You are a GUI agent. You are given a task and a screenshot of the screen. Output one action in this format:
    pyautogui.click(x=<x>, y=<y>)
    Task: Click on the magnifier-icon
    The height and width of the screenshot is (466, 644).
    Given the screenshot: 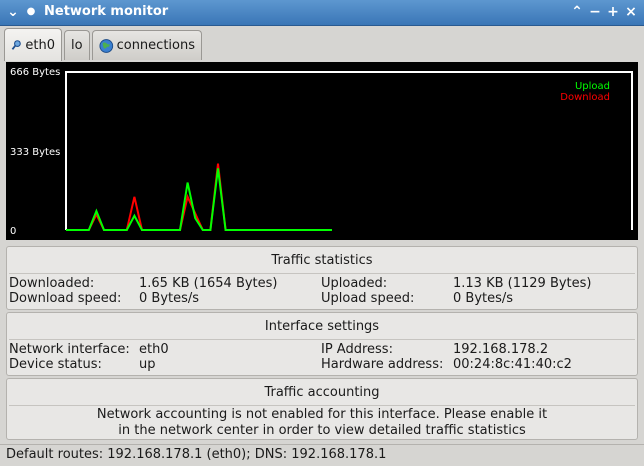 What is the action you would take?
    pyautogui.click(x=16, y=45)
    